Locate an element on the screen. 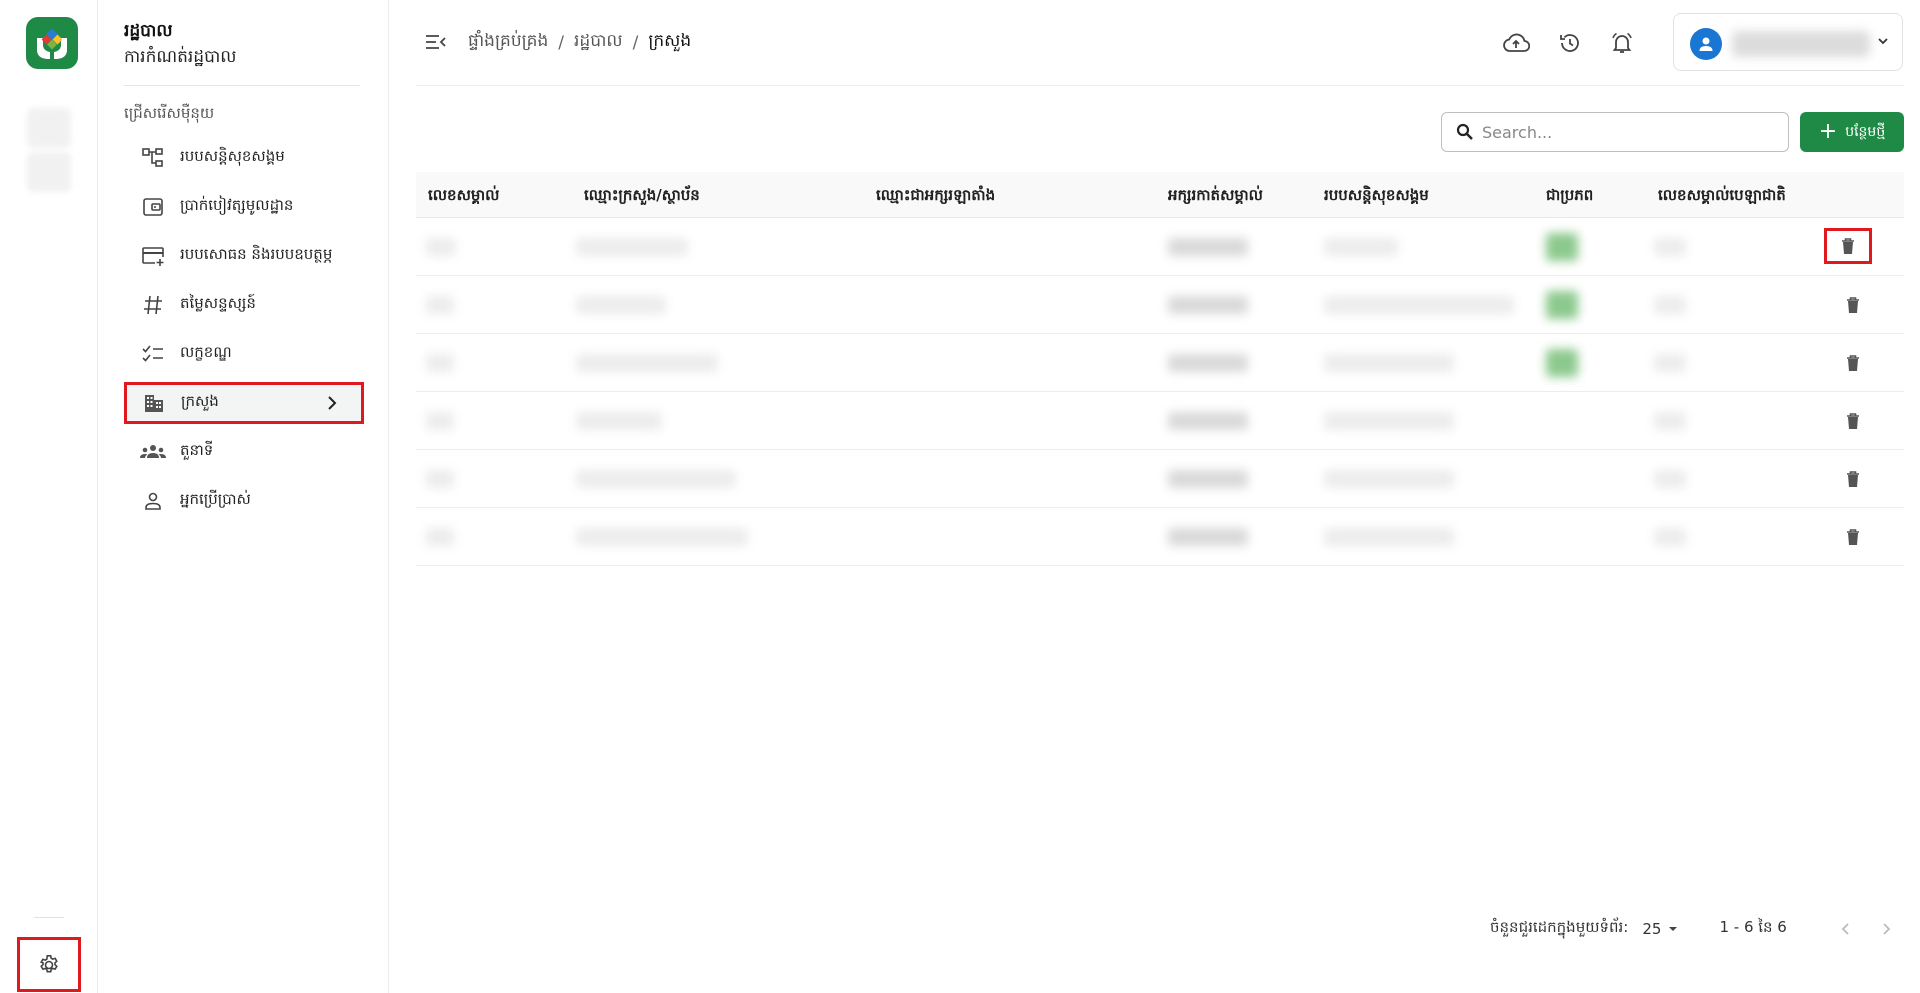  sidebar-item-users: អ្នកប្រើប្រាស់ is located at coordinates (244, 501).